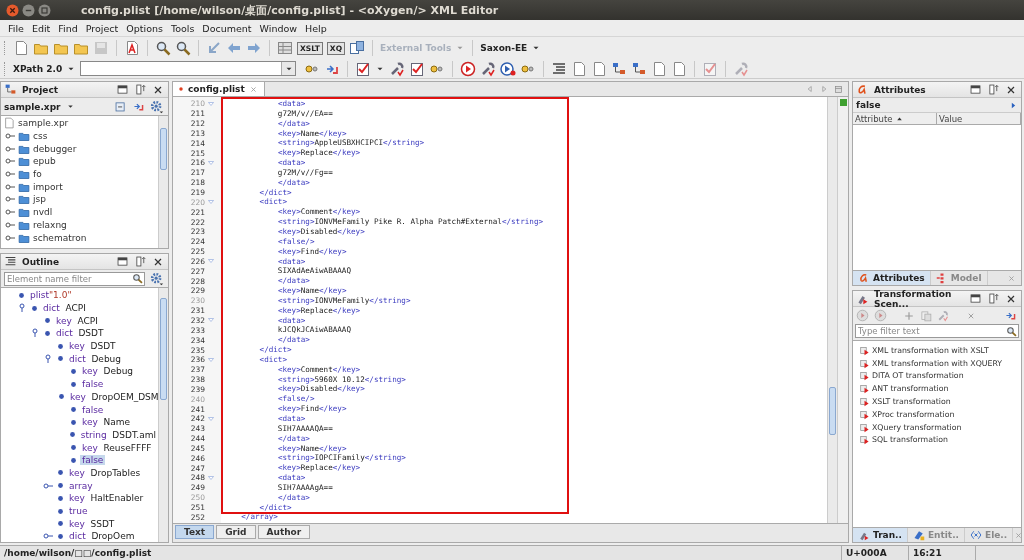 The width and height of the screenshot is (1024, 560). Describe the element at coordinates (195, 532) in the screenshot. I see `mode-tab: Text` at that location.